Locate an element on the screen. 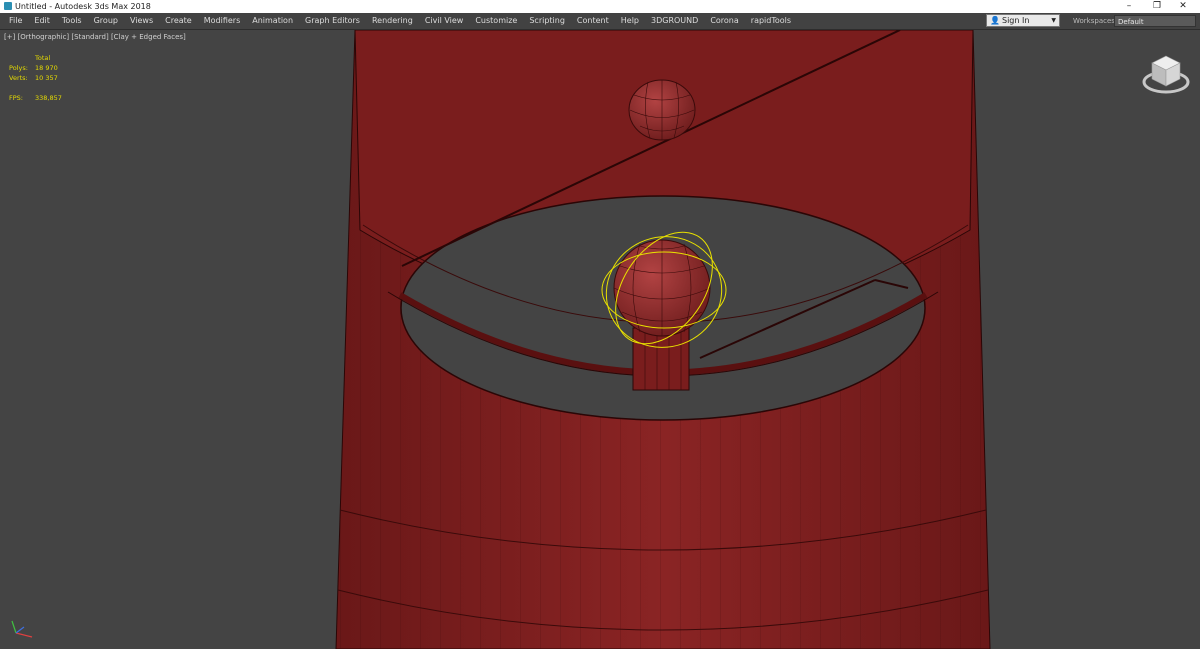 Image resolution: width=1200 pixels, height=649 pixels. sign-in-dropdown: 👤 Sign In ▼ is located at coordinates (1023, 20).